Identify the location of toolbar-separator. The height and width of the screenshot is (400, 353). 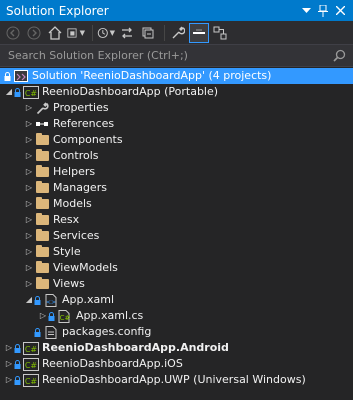
(164, 32).